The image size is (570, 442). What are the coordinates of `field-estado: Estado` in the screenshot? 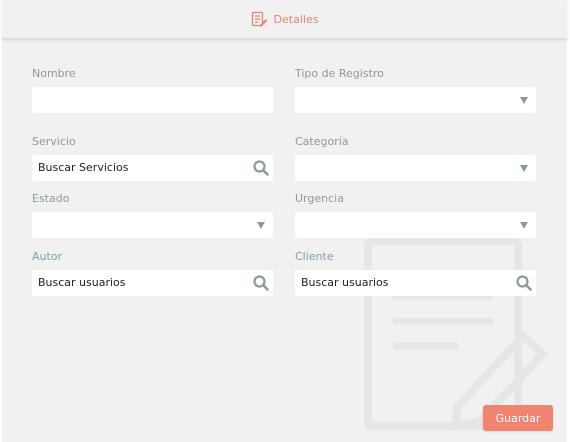 It's located at (152, 215).